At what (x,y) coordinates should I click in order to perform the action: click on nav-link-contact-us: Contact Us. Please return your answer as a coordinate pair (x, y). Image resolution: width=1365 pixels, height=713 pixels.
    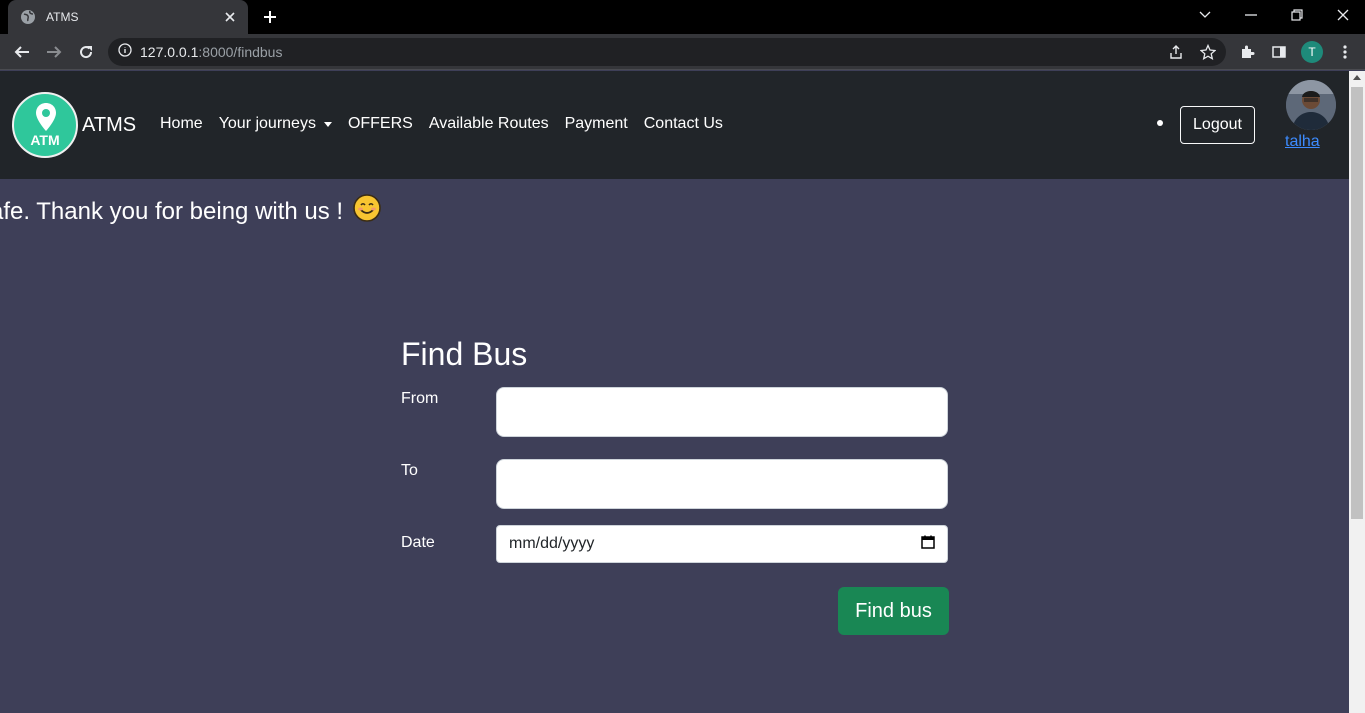
    Looking at the image, I should click on (683, 124).